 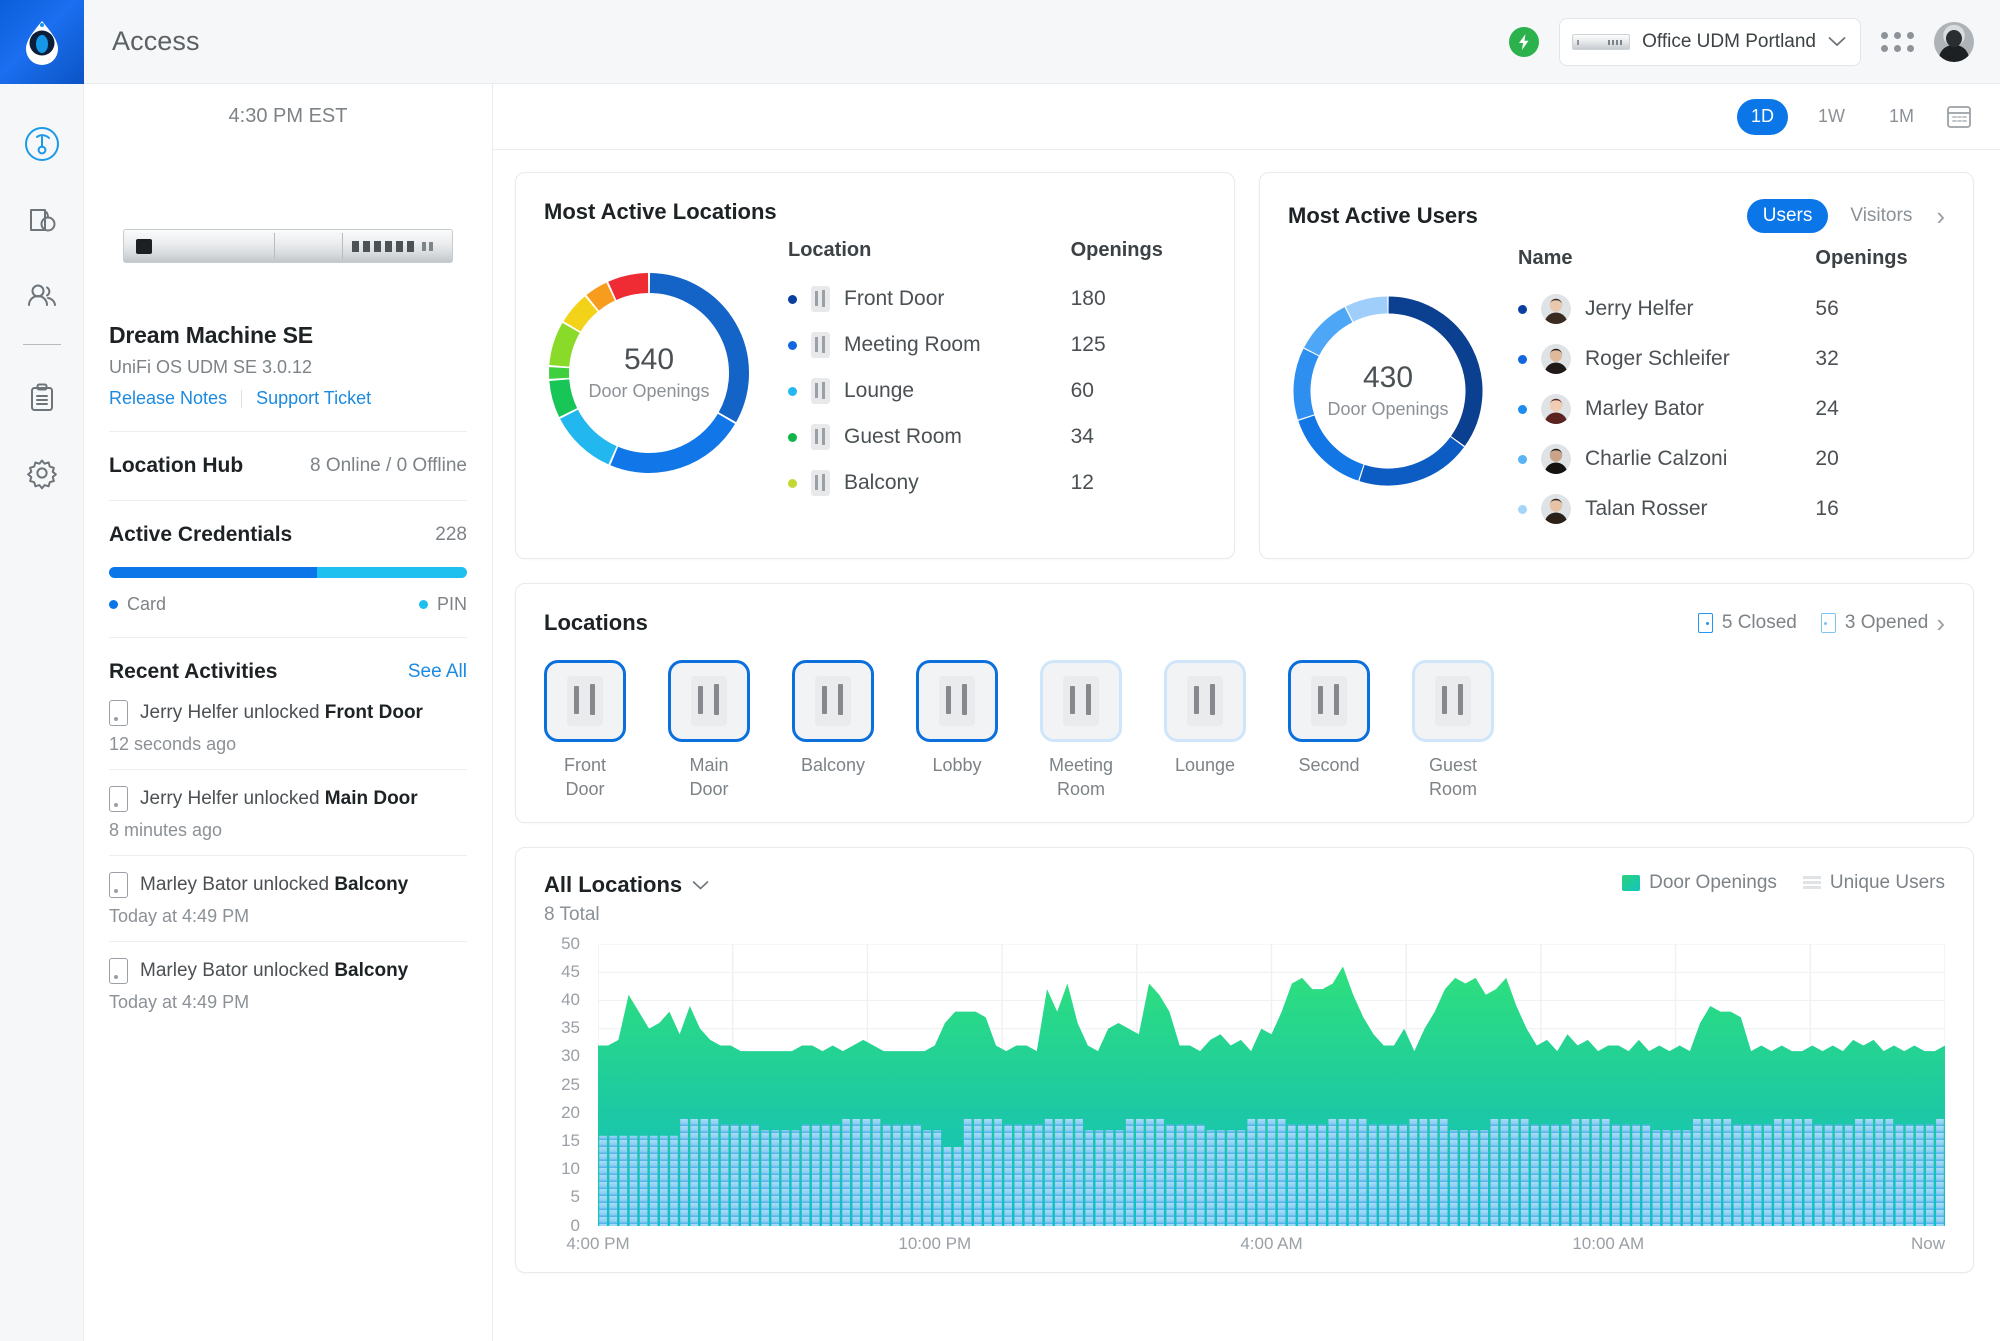 I want to click on sidebar-item-users, so click(x=42, y=296).